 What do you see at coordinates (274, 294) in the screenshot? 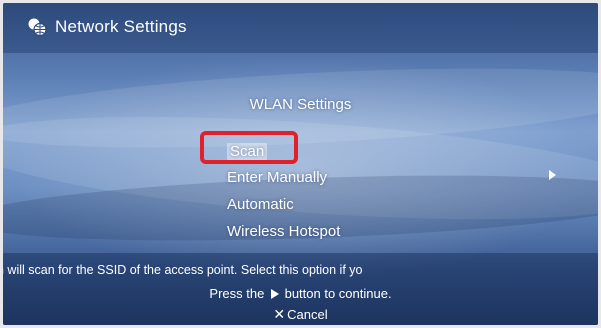
I see `play-button-icon` at bounding box center [274, 294].